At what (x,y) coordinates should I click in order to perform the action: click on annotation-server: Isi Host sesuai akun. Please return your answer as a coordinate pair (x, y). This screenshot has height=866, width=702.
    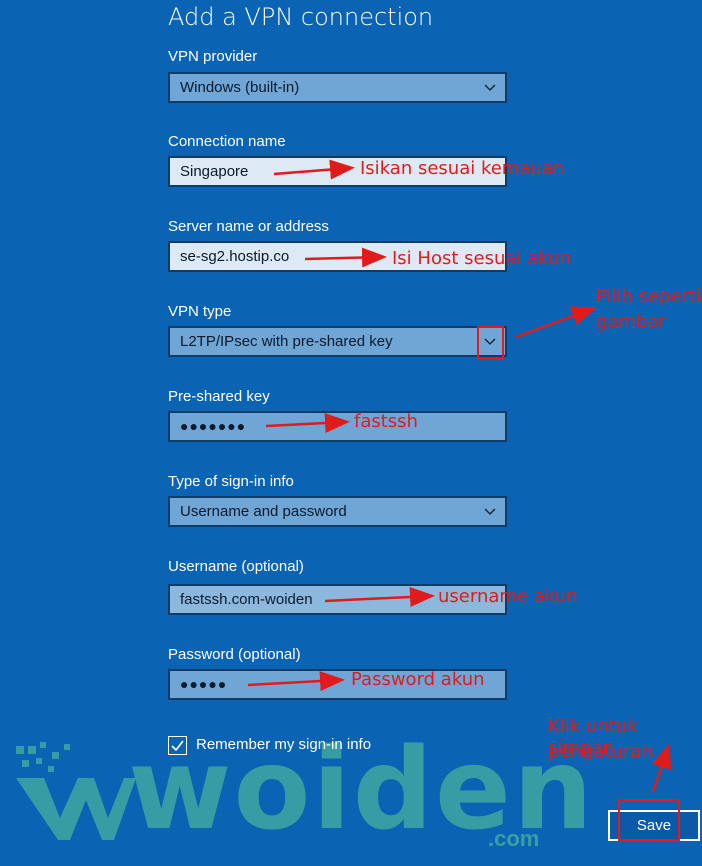
    Looking at the image, I should click on (481, 258).